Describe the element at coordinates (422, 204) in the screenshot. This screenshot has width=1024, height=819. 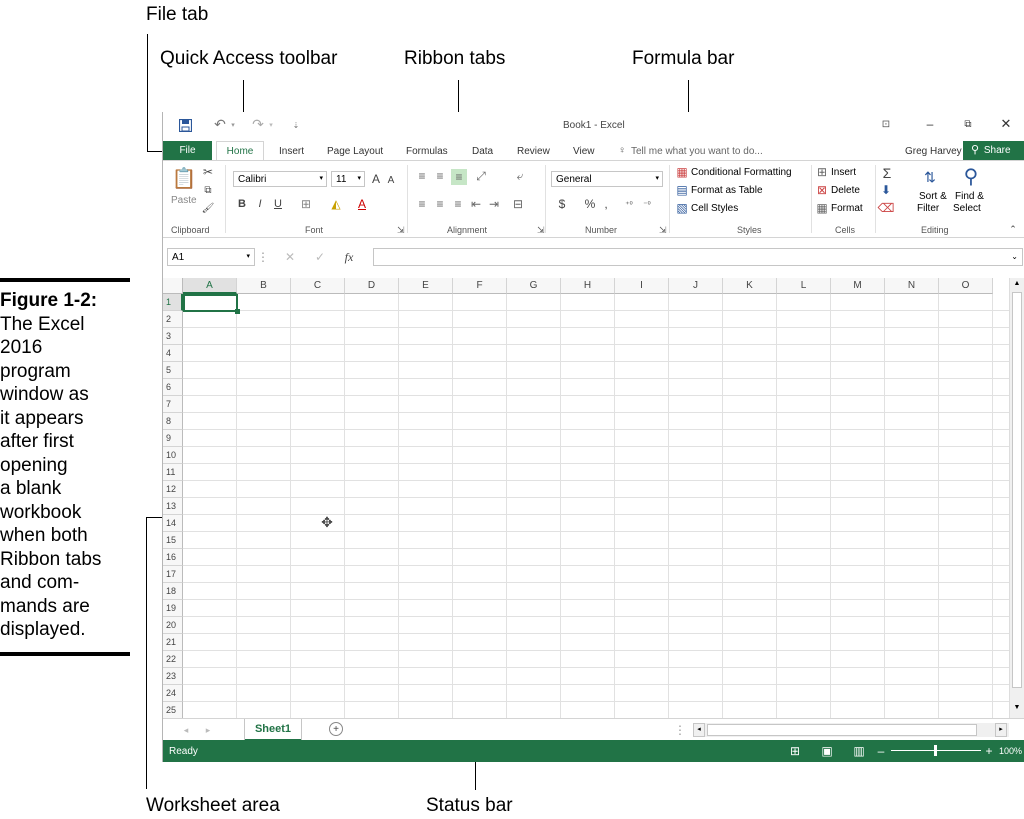
I see `align-left-icon: ≡` at that location.